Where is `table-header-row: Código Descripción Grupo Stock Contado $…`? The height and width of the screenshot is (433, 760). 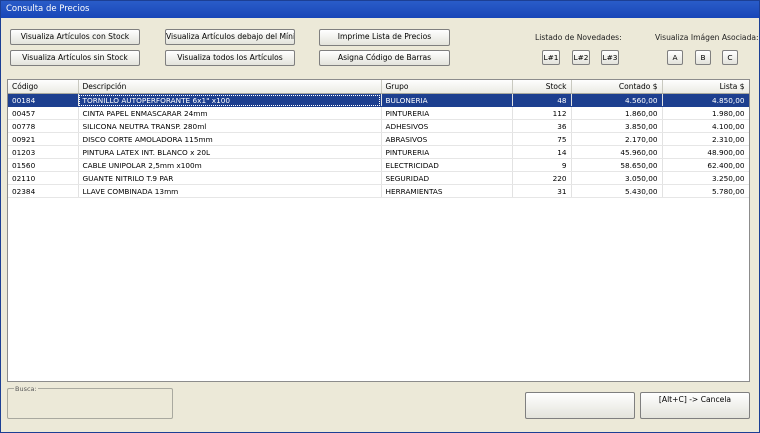
table-header-row: Código Descripción Grupo Stock Contado $… is located at coordinates (378, 87).